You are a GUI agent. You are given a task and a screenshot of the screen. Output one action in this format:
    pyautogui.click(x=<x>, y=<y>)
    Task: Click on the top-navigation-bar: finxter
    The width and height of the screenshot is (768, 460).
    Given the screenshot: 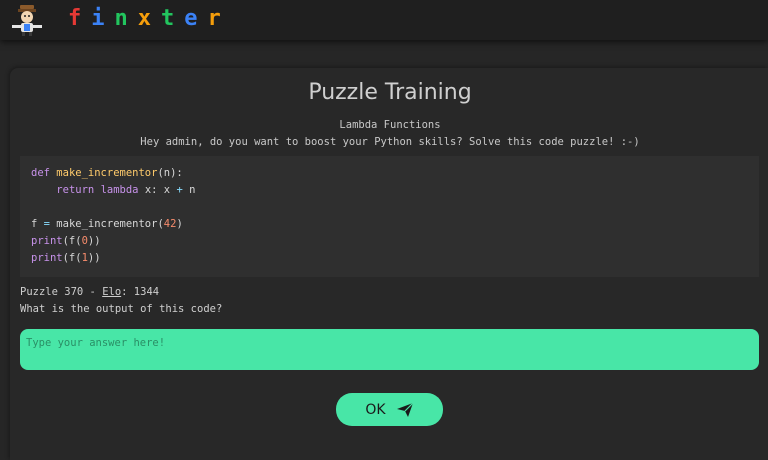 What is the action you would take?
    pyautogui.click(x=384, y=20)
    